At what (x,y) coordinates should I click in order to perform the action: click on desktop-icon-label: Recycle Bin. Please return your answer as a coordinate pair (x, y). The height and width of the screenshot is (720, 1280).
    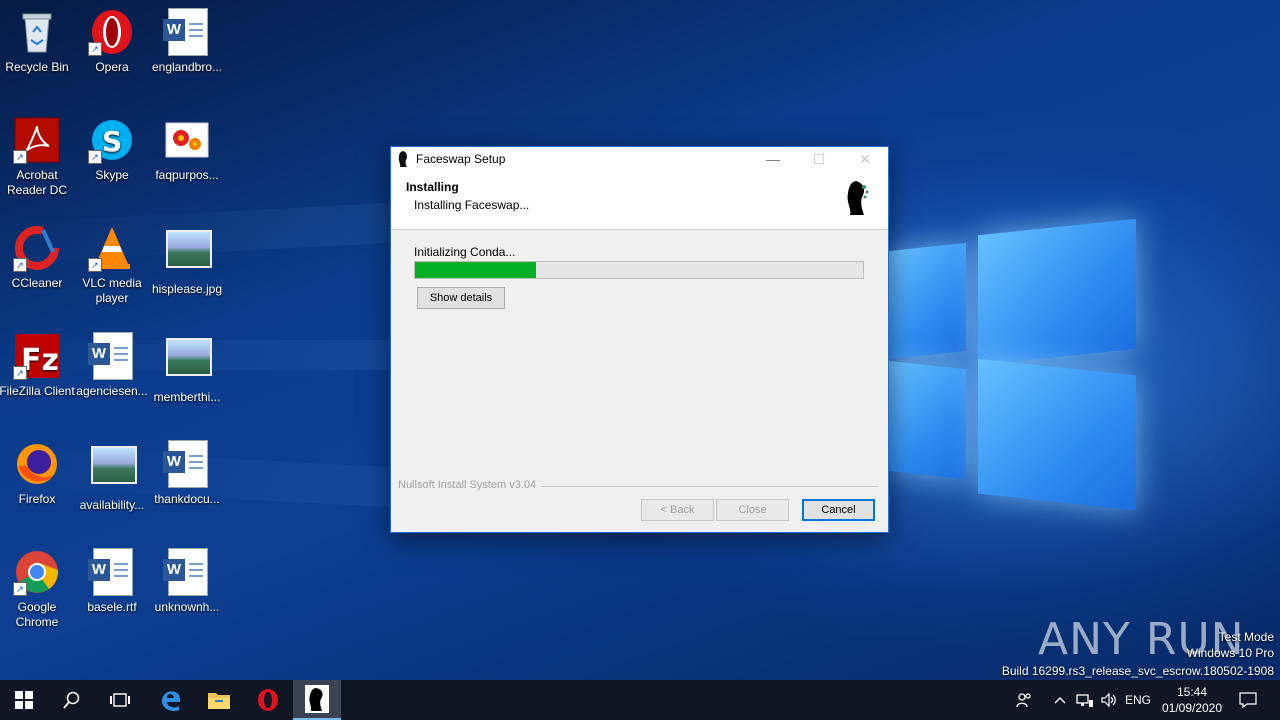
    Looking at the image, I should click on (37, 67).